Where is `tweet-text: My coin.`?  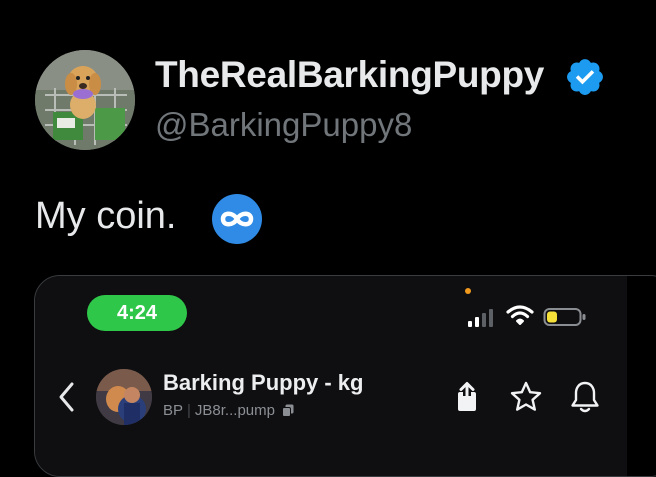 tweet-text: My coin. is located at coordinates (106, 216).